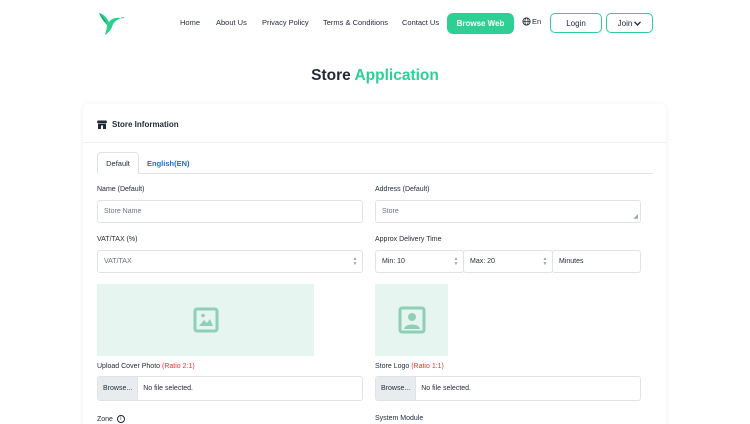  I want to click on store-logo-label: Store Logo (Ratio 1:1), so click(409, 366).